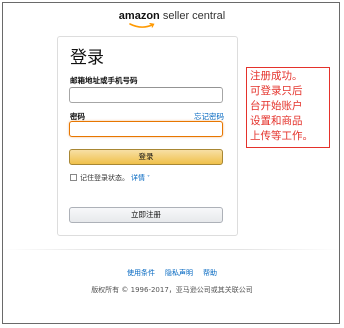 This screenshot has width=344, height=328. What do you see at coordinates (104, 178) in the screenshot?
I see `remember-me-label: 记住登录状态。` at bounding box center [104, 178].